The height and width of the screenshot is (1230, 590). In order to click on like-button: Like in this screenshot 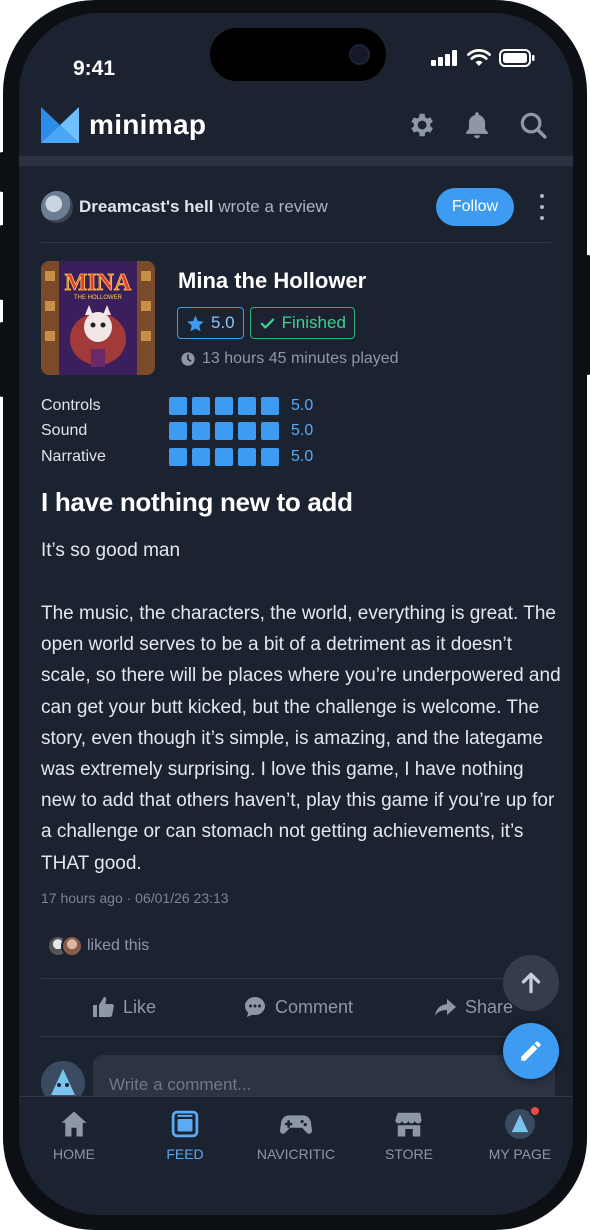, I will do `click(123, 1007)`.